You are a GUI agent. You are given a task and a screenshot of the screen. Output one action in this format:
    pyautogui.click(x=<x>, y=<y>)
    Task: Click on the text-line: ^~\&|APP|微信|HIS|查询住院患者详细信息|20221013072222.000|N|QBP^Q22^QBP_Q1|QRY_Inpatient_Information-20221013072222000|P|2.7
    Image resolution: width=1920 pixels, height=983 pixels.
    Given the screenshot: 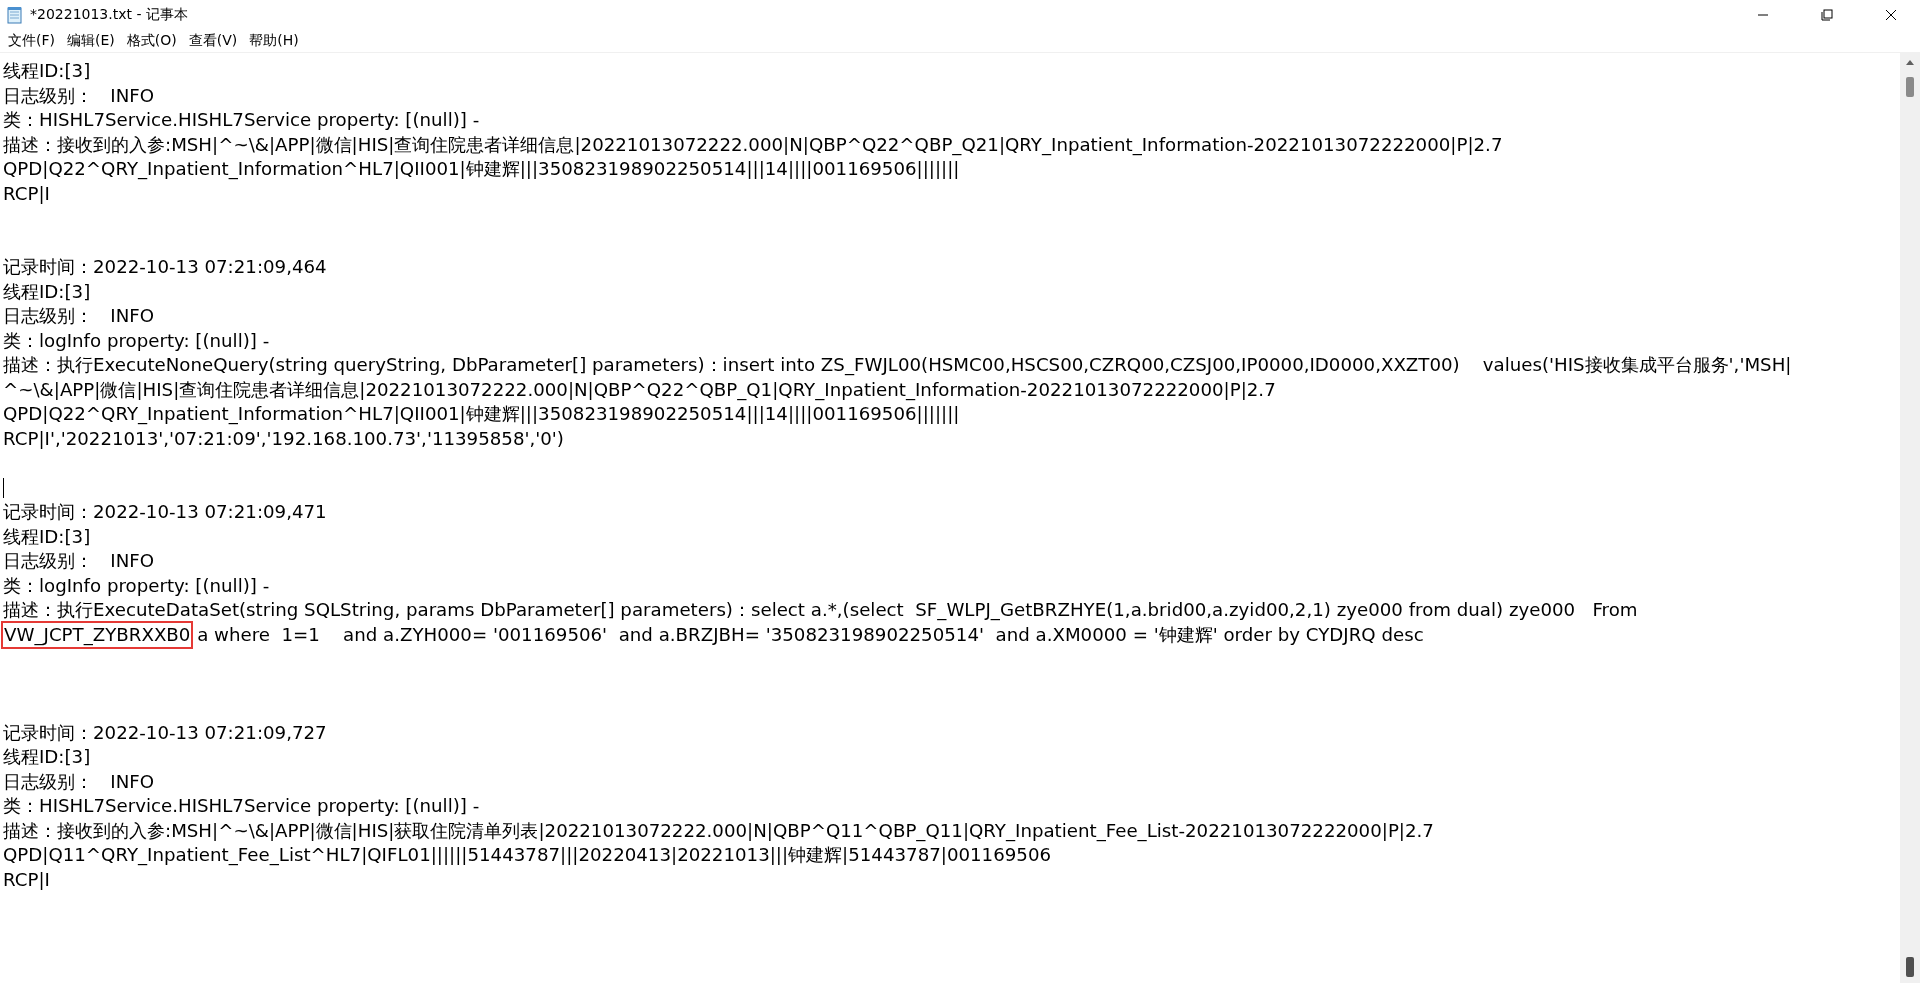 What is the action you would take?
    pyautogui.click(x=639, y=389)
    